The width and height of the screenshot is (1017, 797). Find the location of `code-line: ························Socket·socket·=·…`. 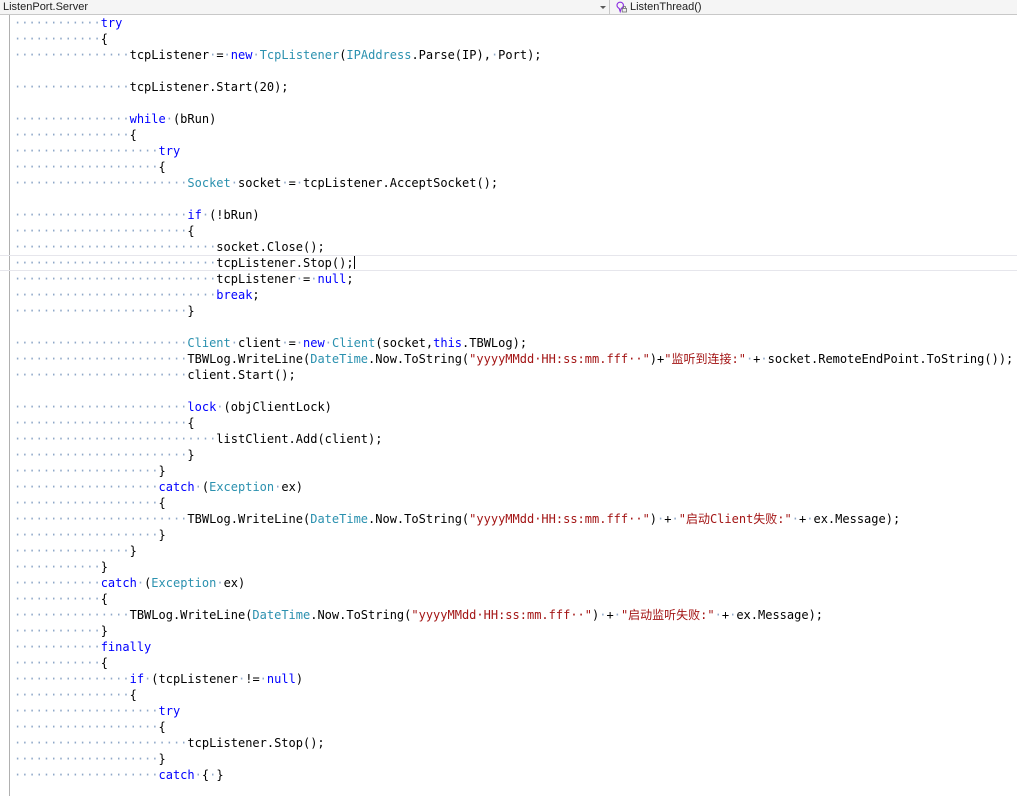

code-line: ························Socket·socket·=·… is located at coordinates (514, 183).